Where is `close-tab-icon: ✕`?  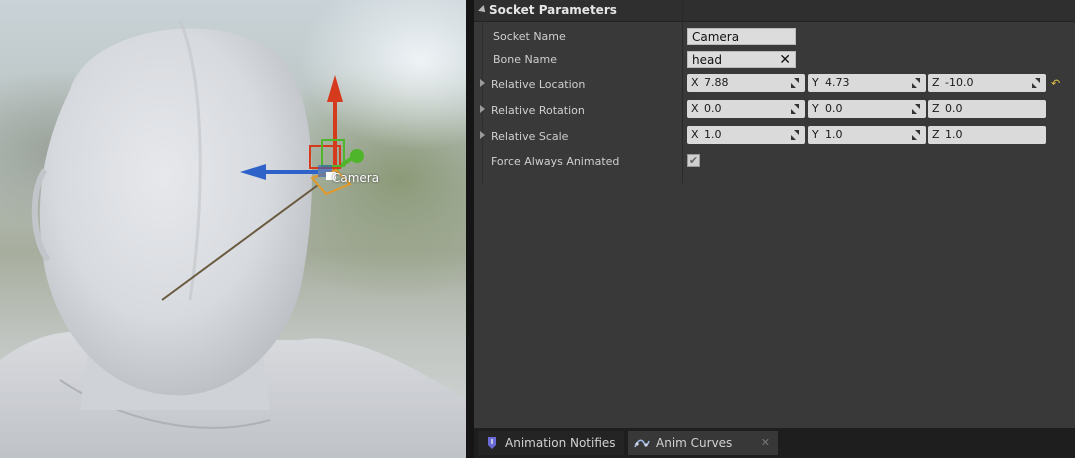 close-tab-icon: ✕ is located at coordinates (765, 443).